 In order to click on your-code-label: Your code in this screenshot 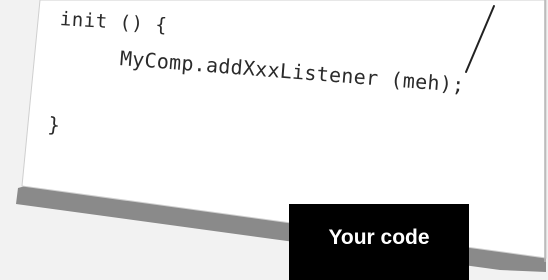, I will do `click(379, 242)`.